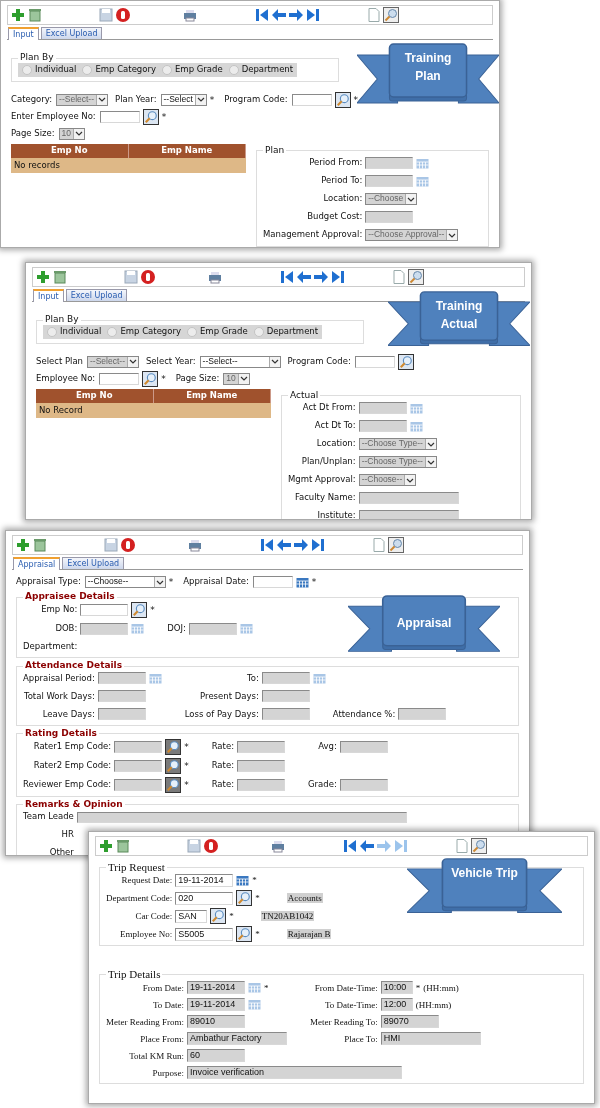 This screenshot has height=1108, width=600. Describe the element at coordinates (59, 610) in the screenshot. I see `field-label: Emp No:` at that location.